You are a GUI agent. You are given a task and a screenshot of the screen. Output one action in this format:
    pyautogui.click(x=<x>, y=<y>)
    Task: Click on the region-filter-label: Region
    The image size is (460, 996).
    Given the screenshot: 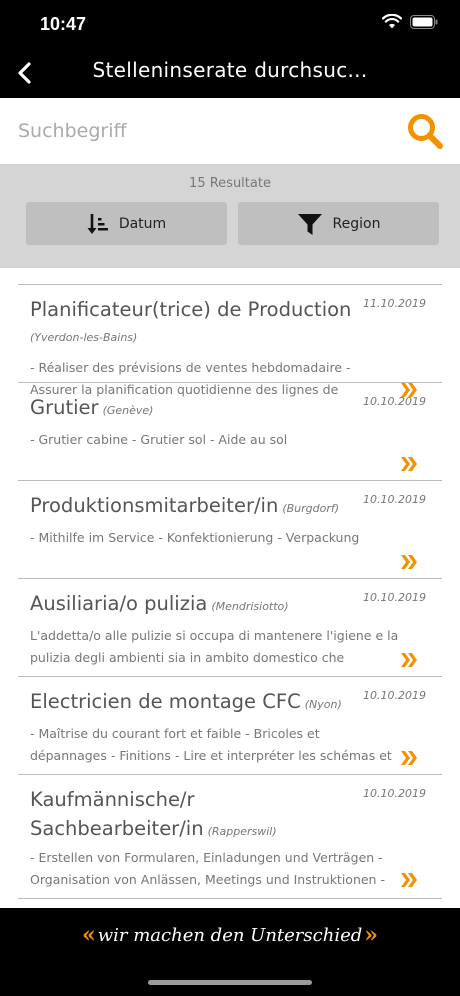 What is the action you would take?
    pyautogui.click(x=356, y=223)
    